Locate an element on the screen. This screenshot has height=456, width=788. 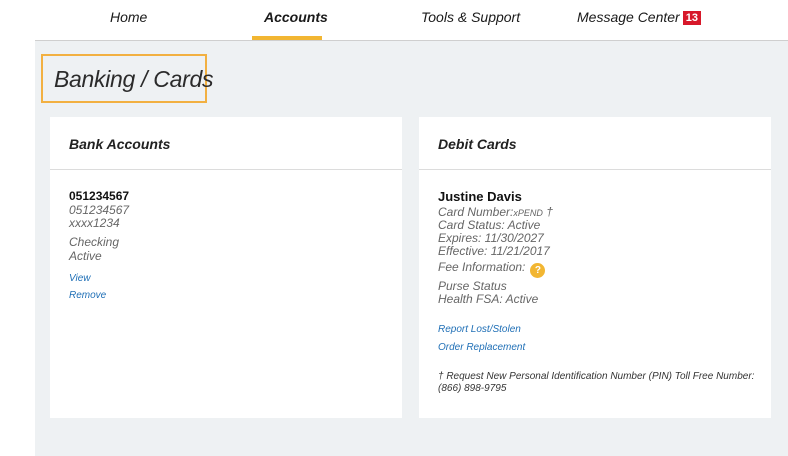
nav-accounts: Accounts is located at coordinates (296, 17).